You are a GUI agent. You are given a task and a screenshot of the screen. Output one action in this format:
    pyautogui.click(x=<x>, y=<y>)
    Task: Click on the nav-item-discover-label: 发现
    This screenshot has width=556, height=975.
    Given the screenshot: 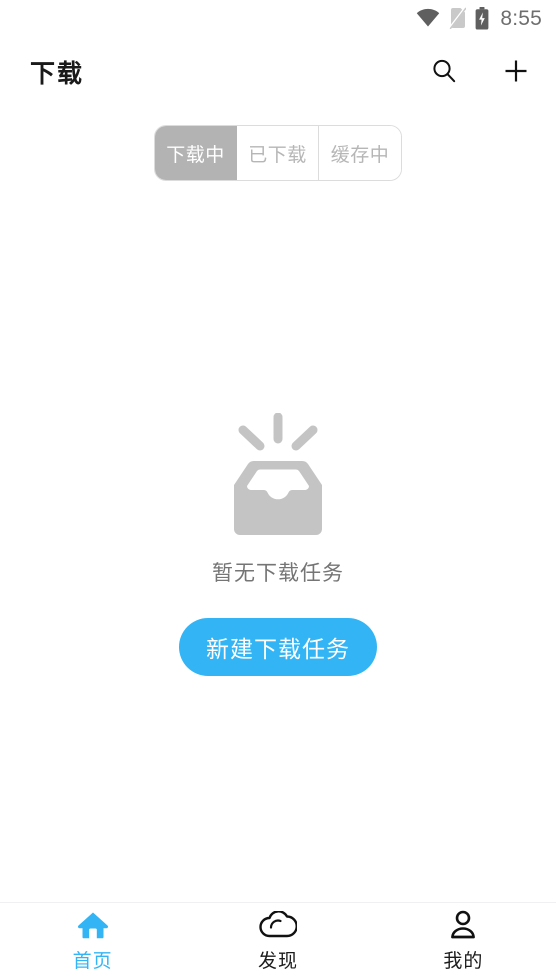 What is the action you would take?
    pyautogui.click(x=277, y=961)
    